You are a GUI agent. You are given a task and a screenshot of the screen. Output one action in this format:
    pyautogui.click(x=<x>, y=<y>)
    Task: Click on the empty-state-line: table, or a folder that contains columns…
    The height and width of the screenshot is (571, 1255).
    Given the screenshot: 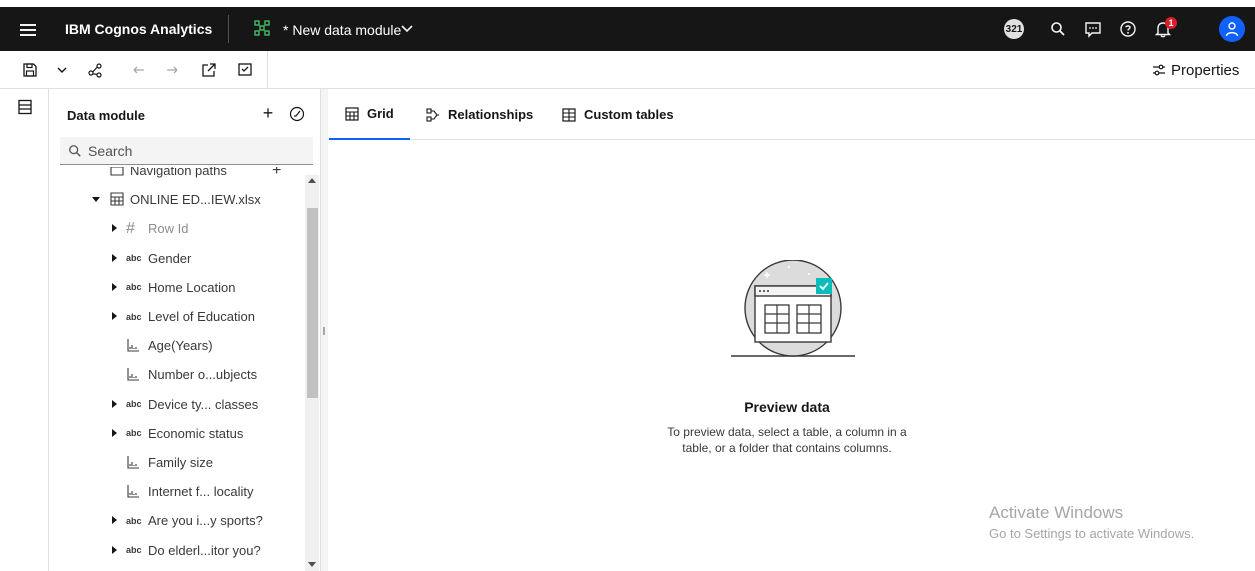 What is the action you would take?
    pyautogui.click(x=787, y=448)
    